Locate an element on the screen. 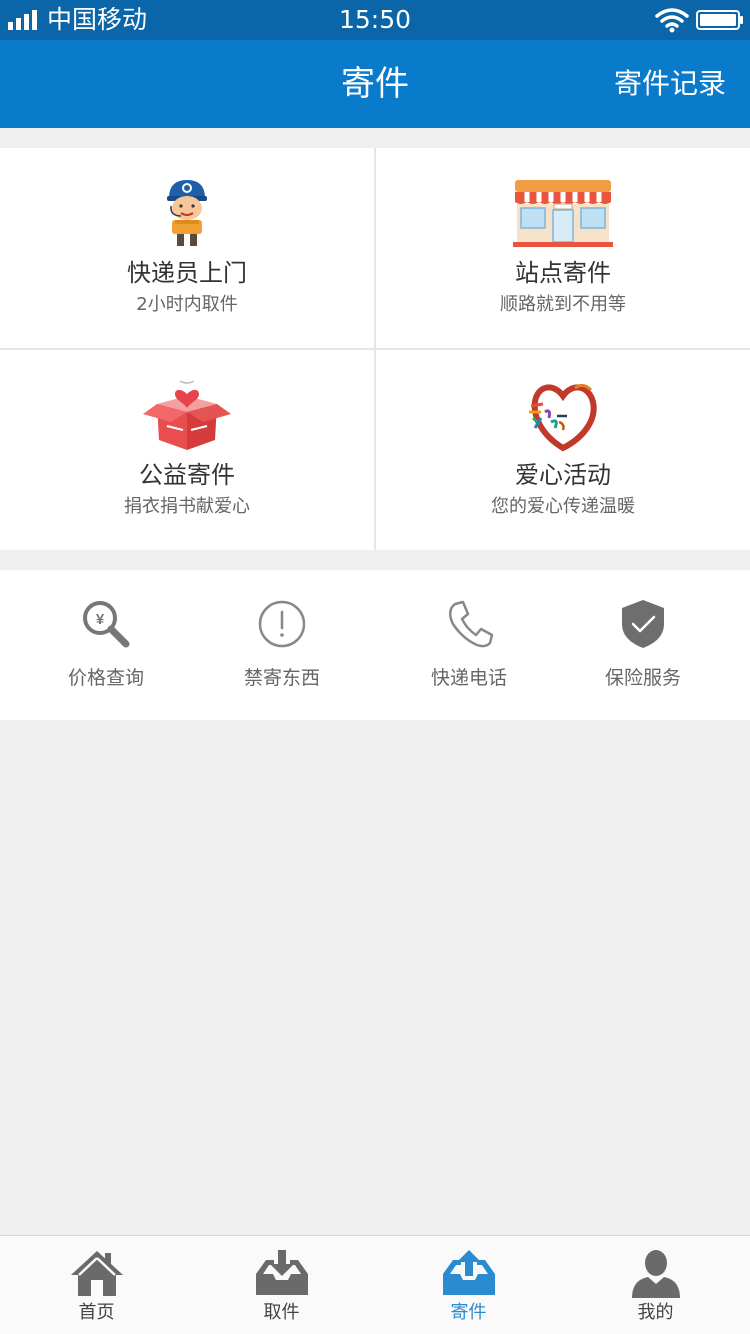  tools-row: ¥ 价格查询 禁寄东西 快递电话 保险服务 is located at coordinates (375, 645).